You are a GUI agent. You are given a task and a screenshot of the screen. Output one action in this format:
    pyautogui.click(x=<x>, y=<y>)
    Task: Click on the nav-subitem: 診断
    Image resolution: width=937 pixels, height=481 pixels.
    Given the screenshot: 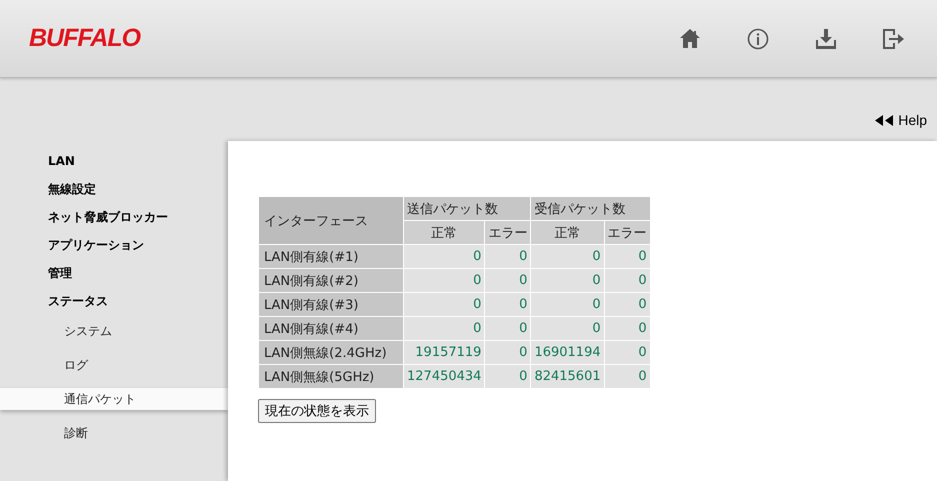 What is the action you would take?
    pyautogui.click(x=114, y=439)
    